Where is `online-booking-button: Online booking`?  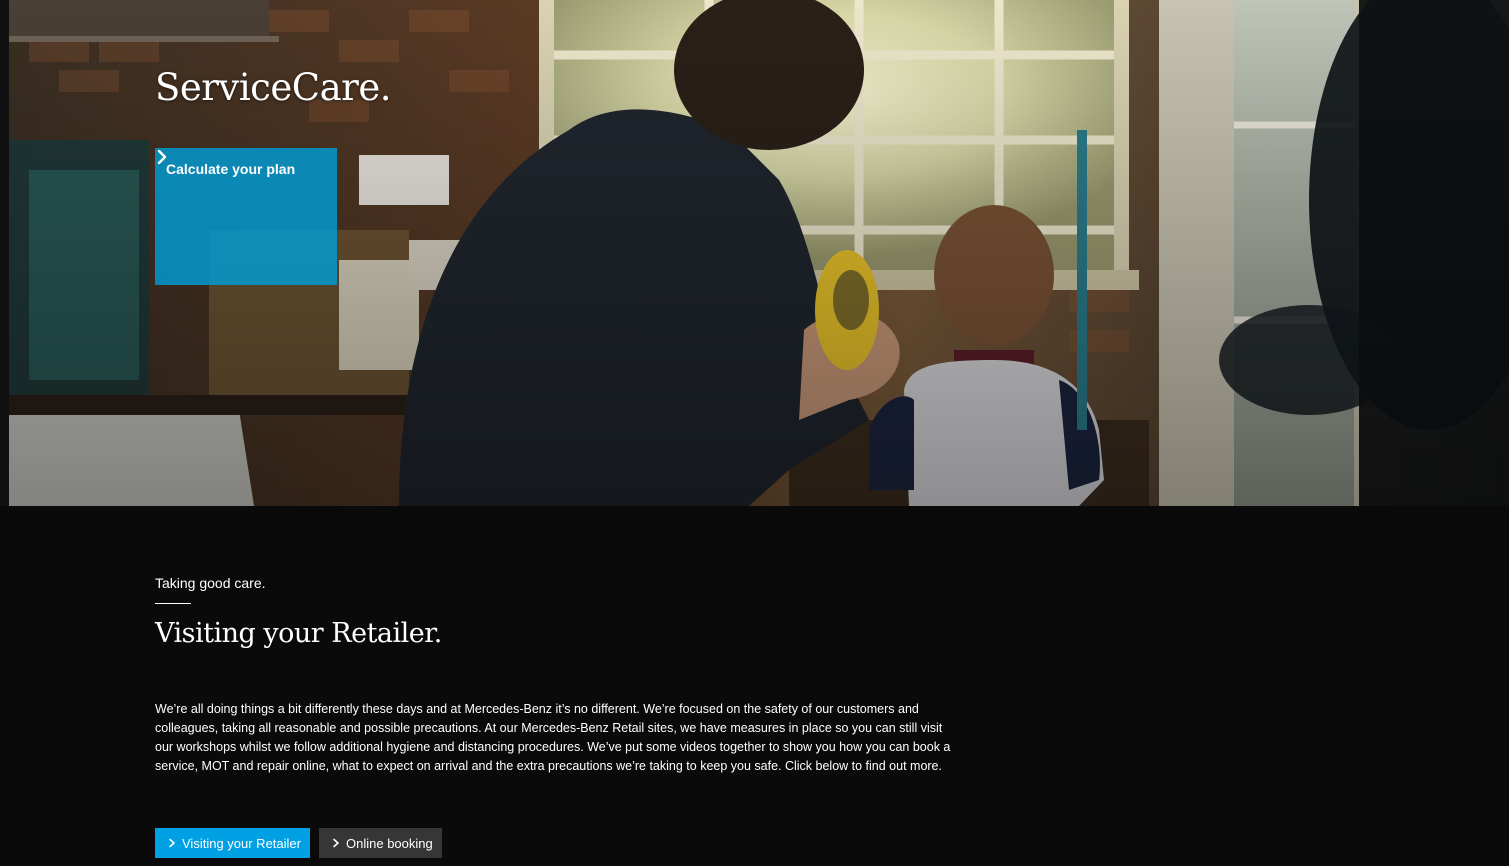
online-booking-button: Online booking is located at coordinates (380, 843).